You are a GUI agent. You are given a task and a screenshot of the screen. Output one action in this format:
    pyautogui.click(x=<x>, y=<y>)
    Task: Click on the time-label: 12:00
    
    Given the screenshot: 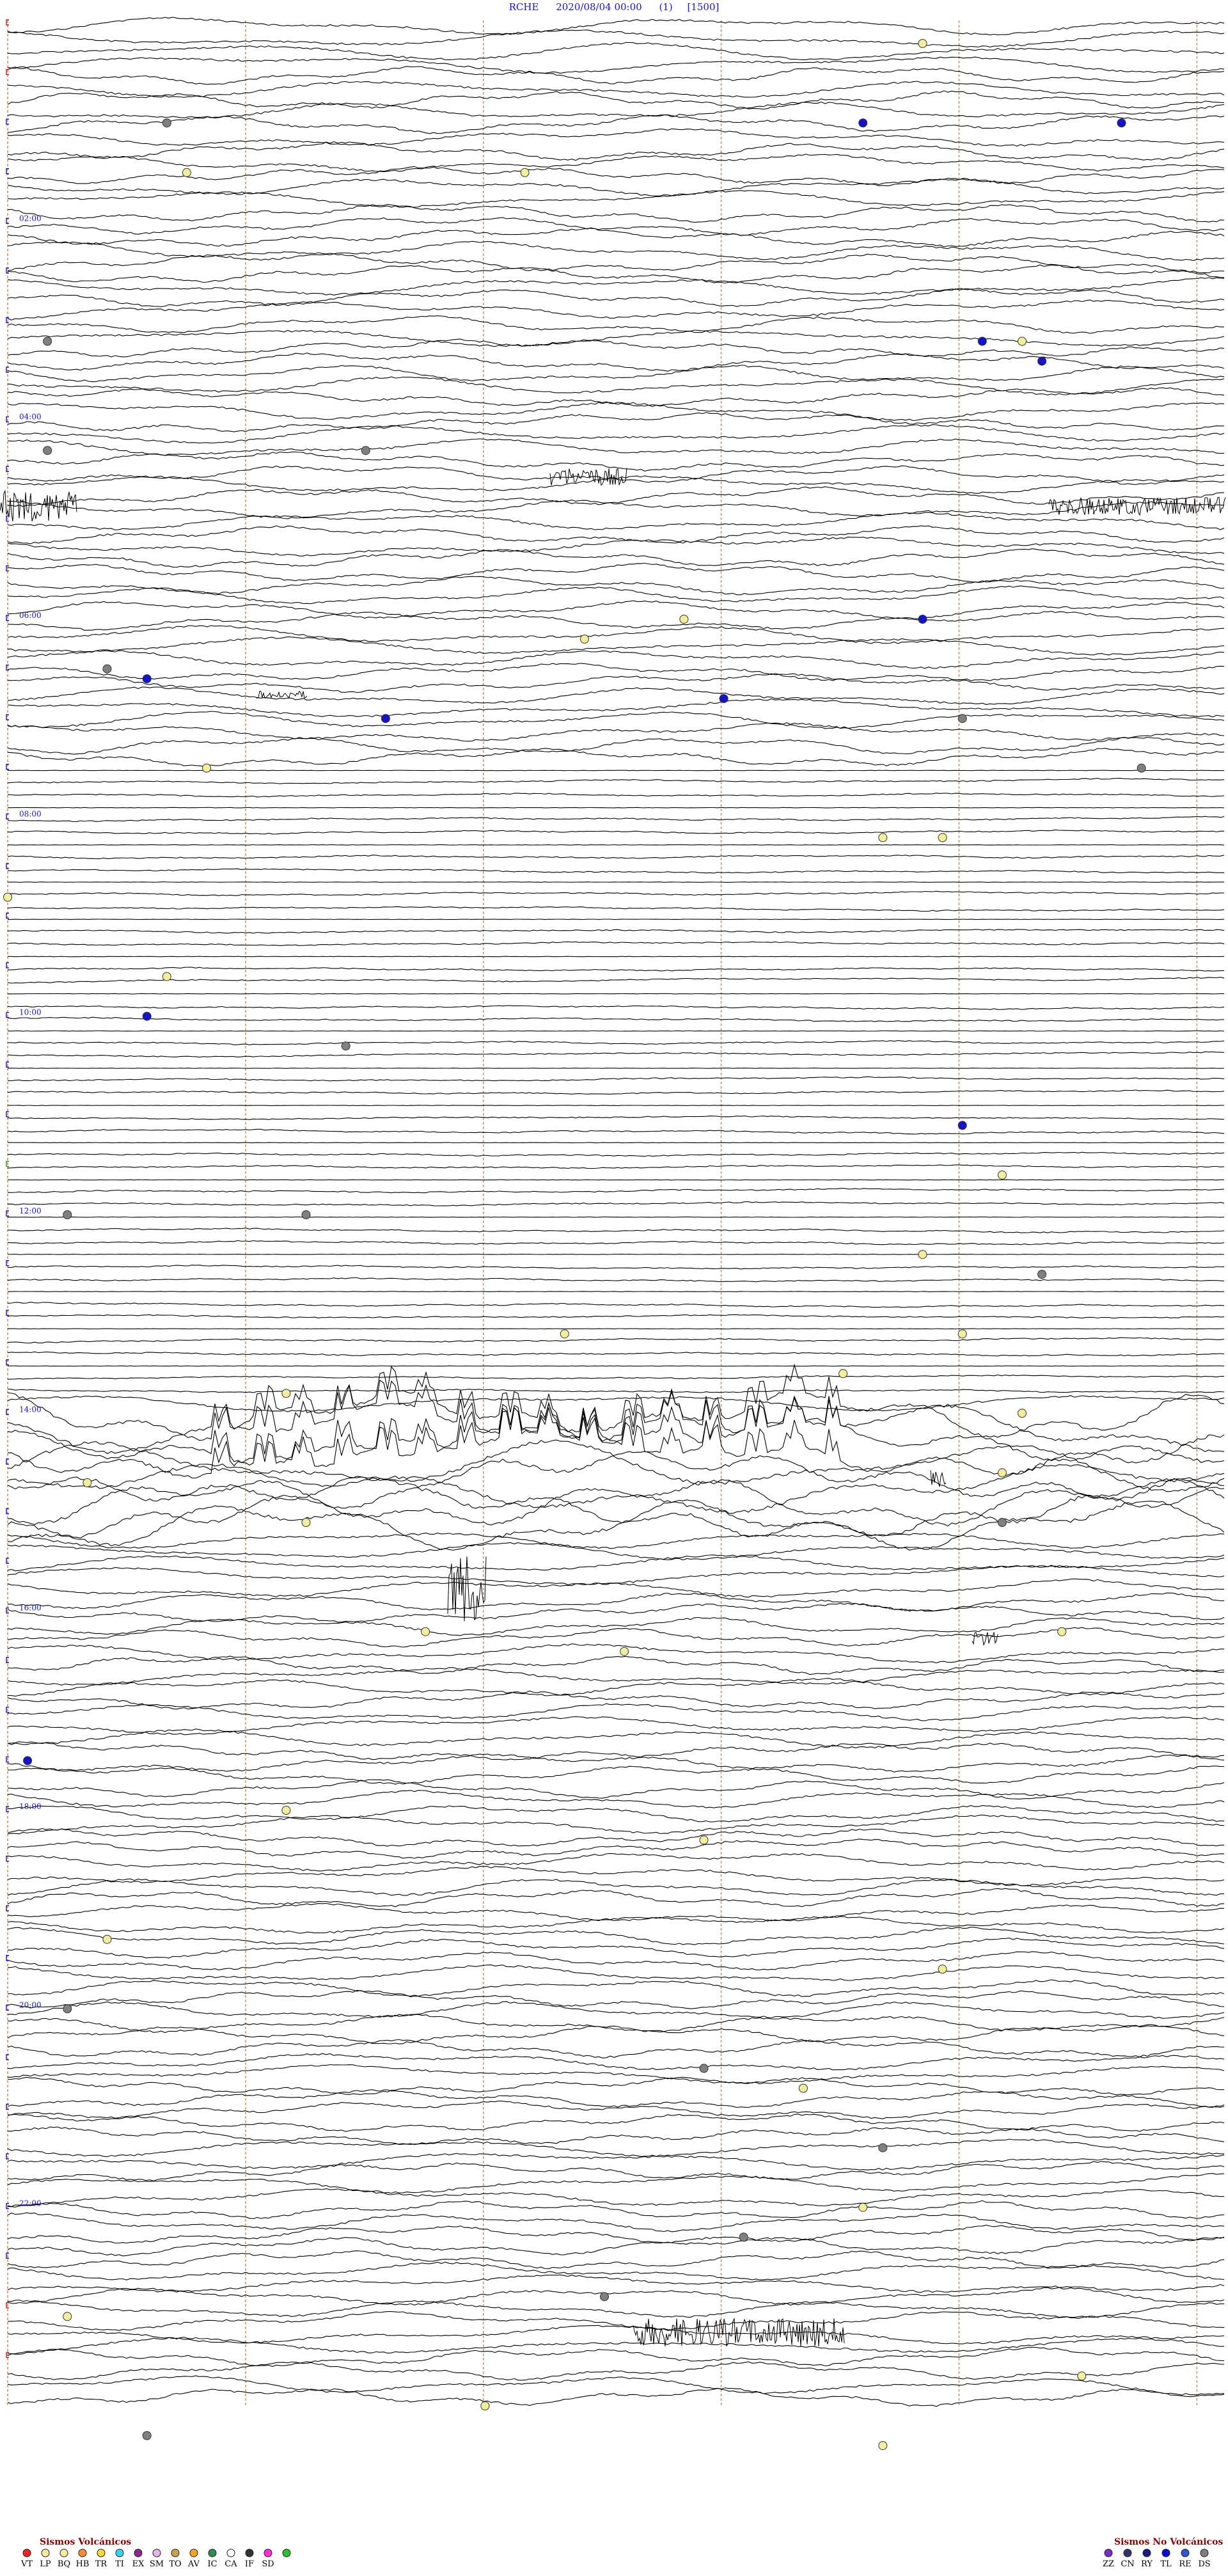 What is the action you would take?
    pyautogui.click(x=30, y=1210)
    